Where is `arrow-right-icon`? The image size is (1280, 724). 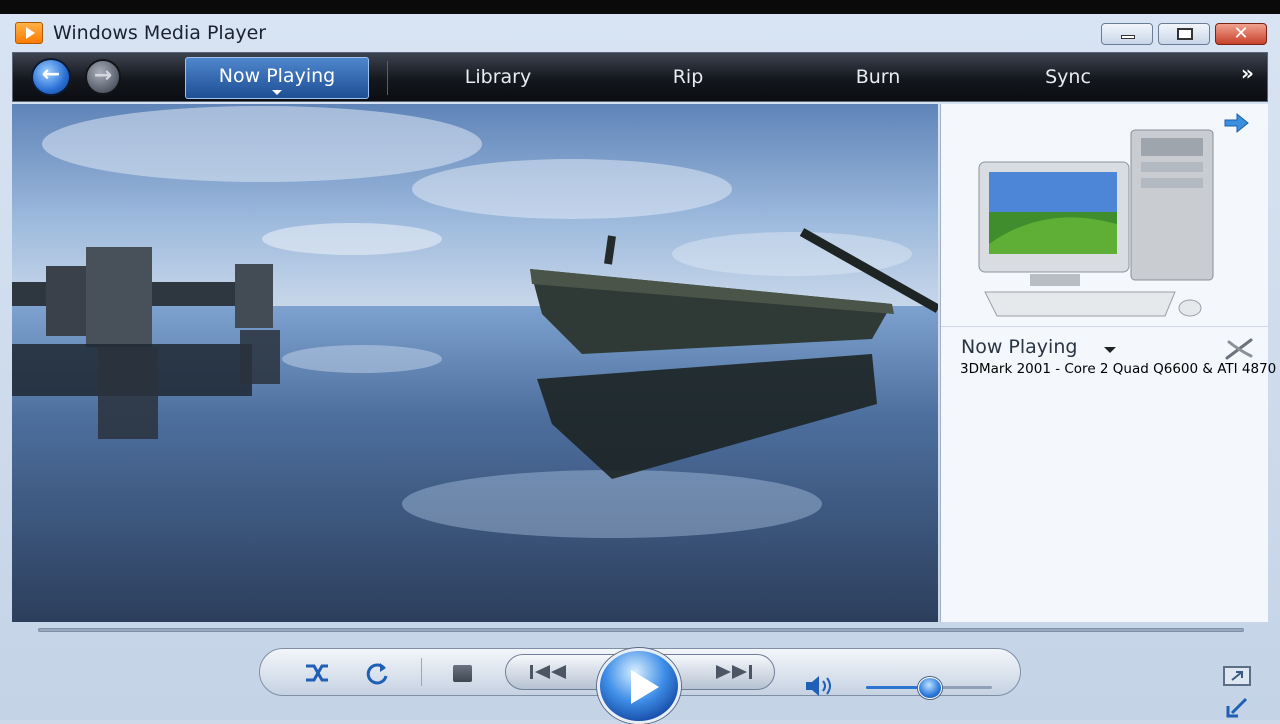
arrow-right-icon is located at coordinates (1236, 123).